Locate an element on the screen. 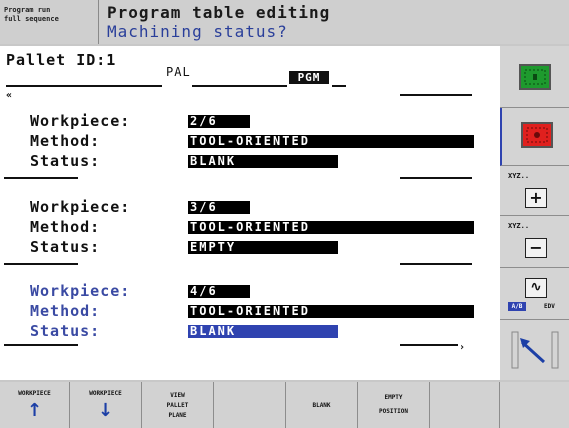 Image resolution: width=569 pixels, height=428 pixels. plus-icon: + is located at coordinates (536, 198).